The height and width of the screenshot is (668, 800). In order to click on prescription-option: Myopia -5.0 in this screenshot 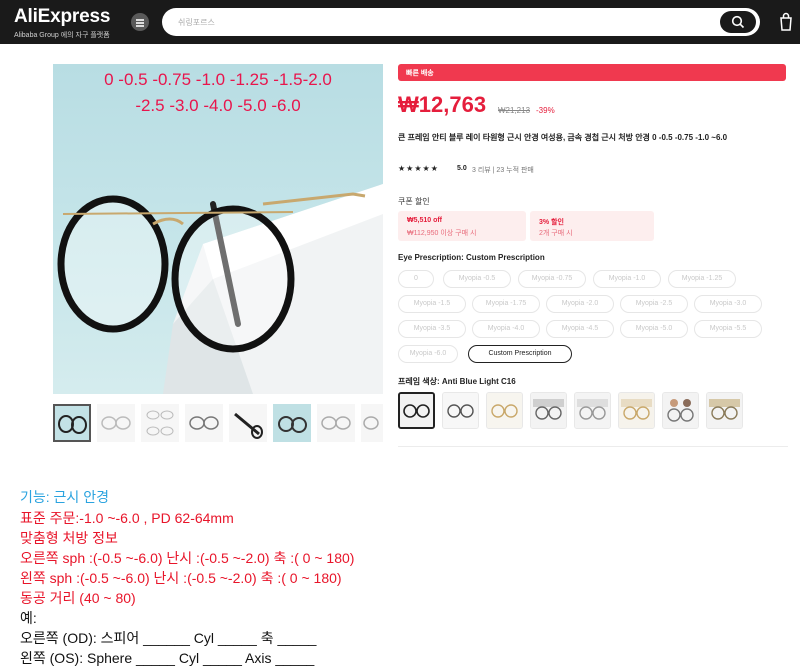, I will do `click(654, 329)`.